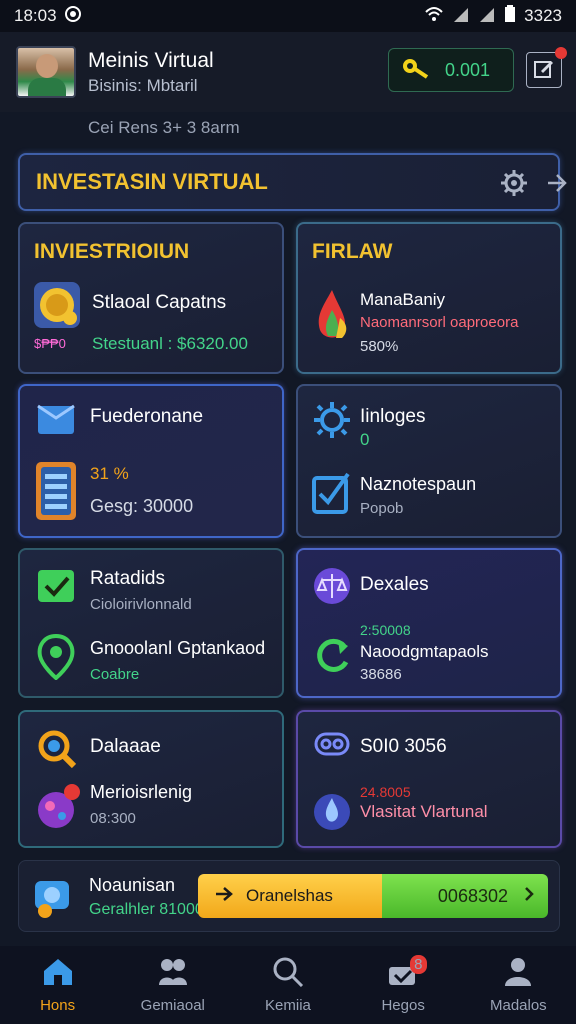 The width and height of the screenshot is (576, 1024). Describe the element at coordinates (57, 494) in the screenshot. I see `calculator-icon` at that location.